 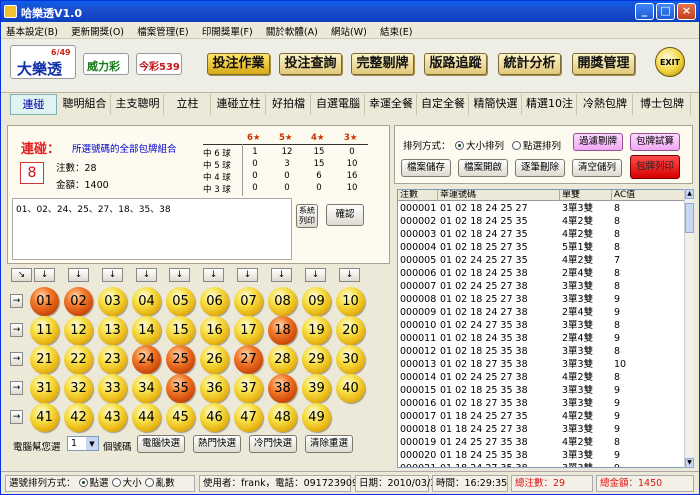 What do you see at coordinates (44, 417) in the screenshot?
I see `number-ball: 41` at bounding box center [44, 417].